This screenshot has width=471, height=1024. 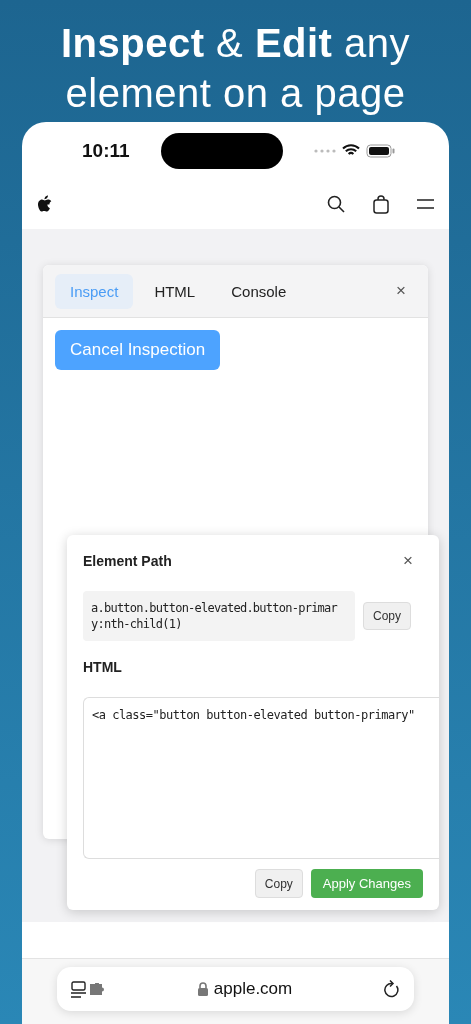 I want to click on battery-icon, so click(x=380, y=150).